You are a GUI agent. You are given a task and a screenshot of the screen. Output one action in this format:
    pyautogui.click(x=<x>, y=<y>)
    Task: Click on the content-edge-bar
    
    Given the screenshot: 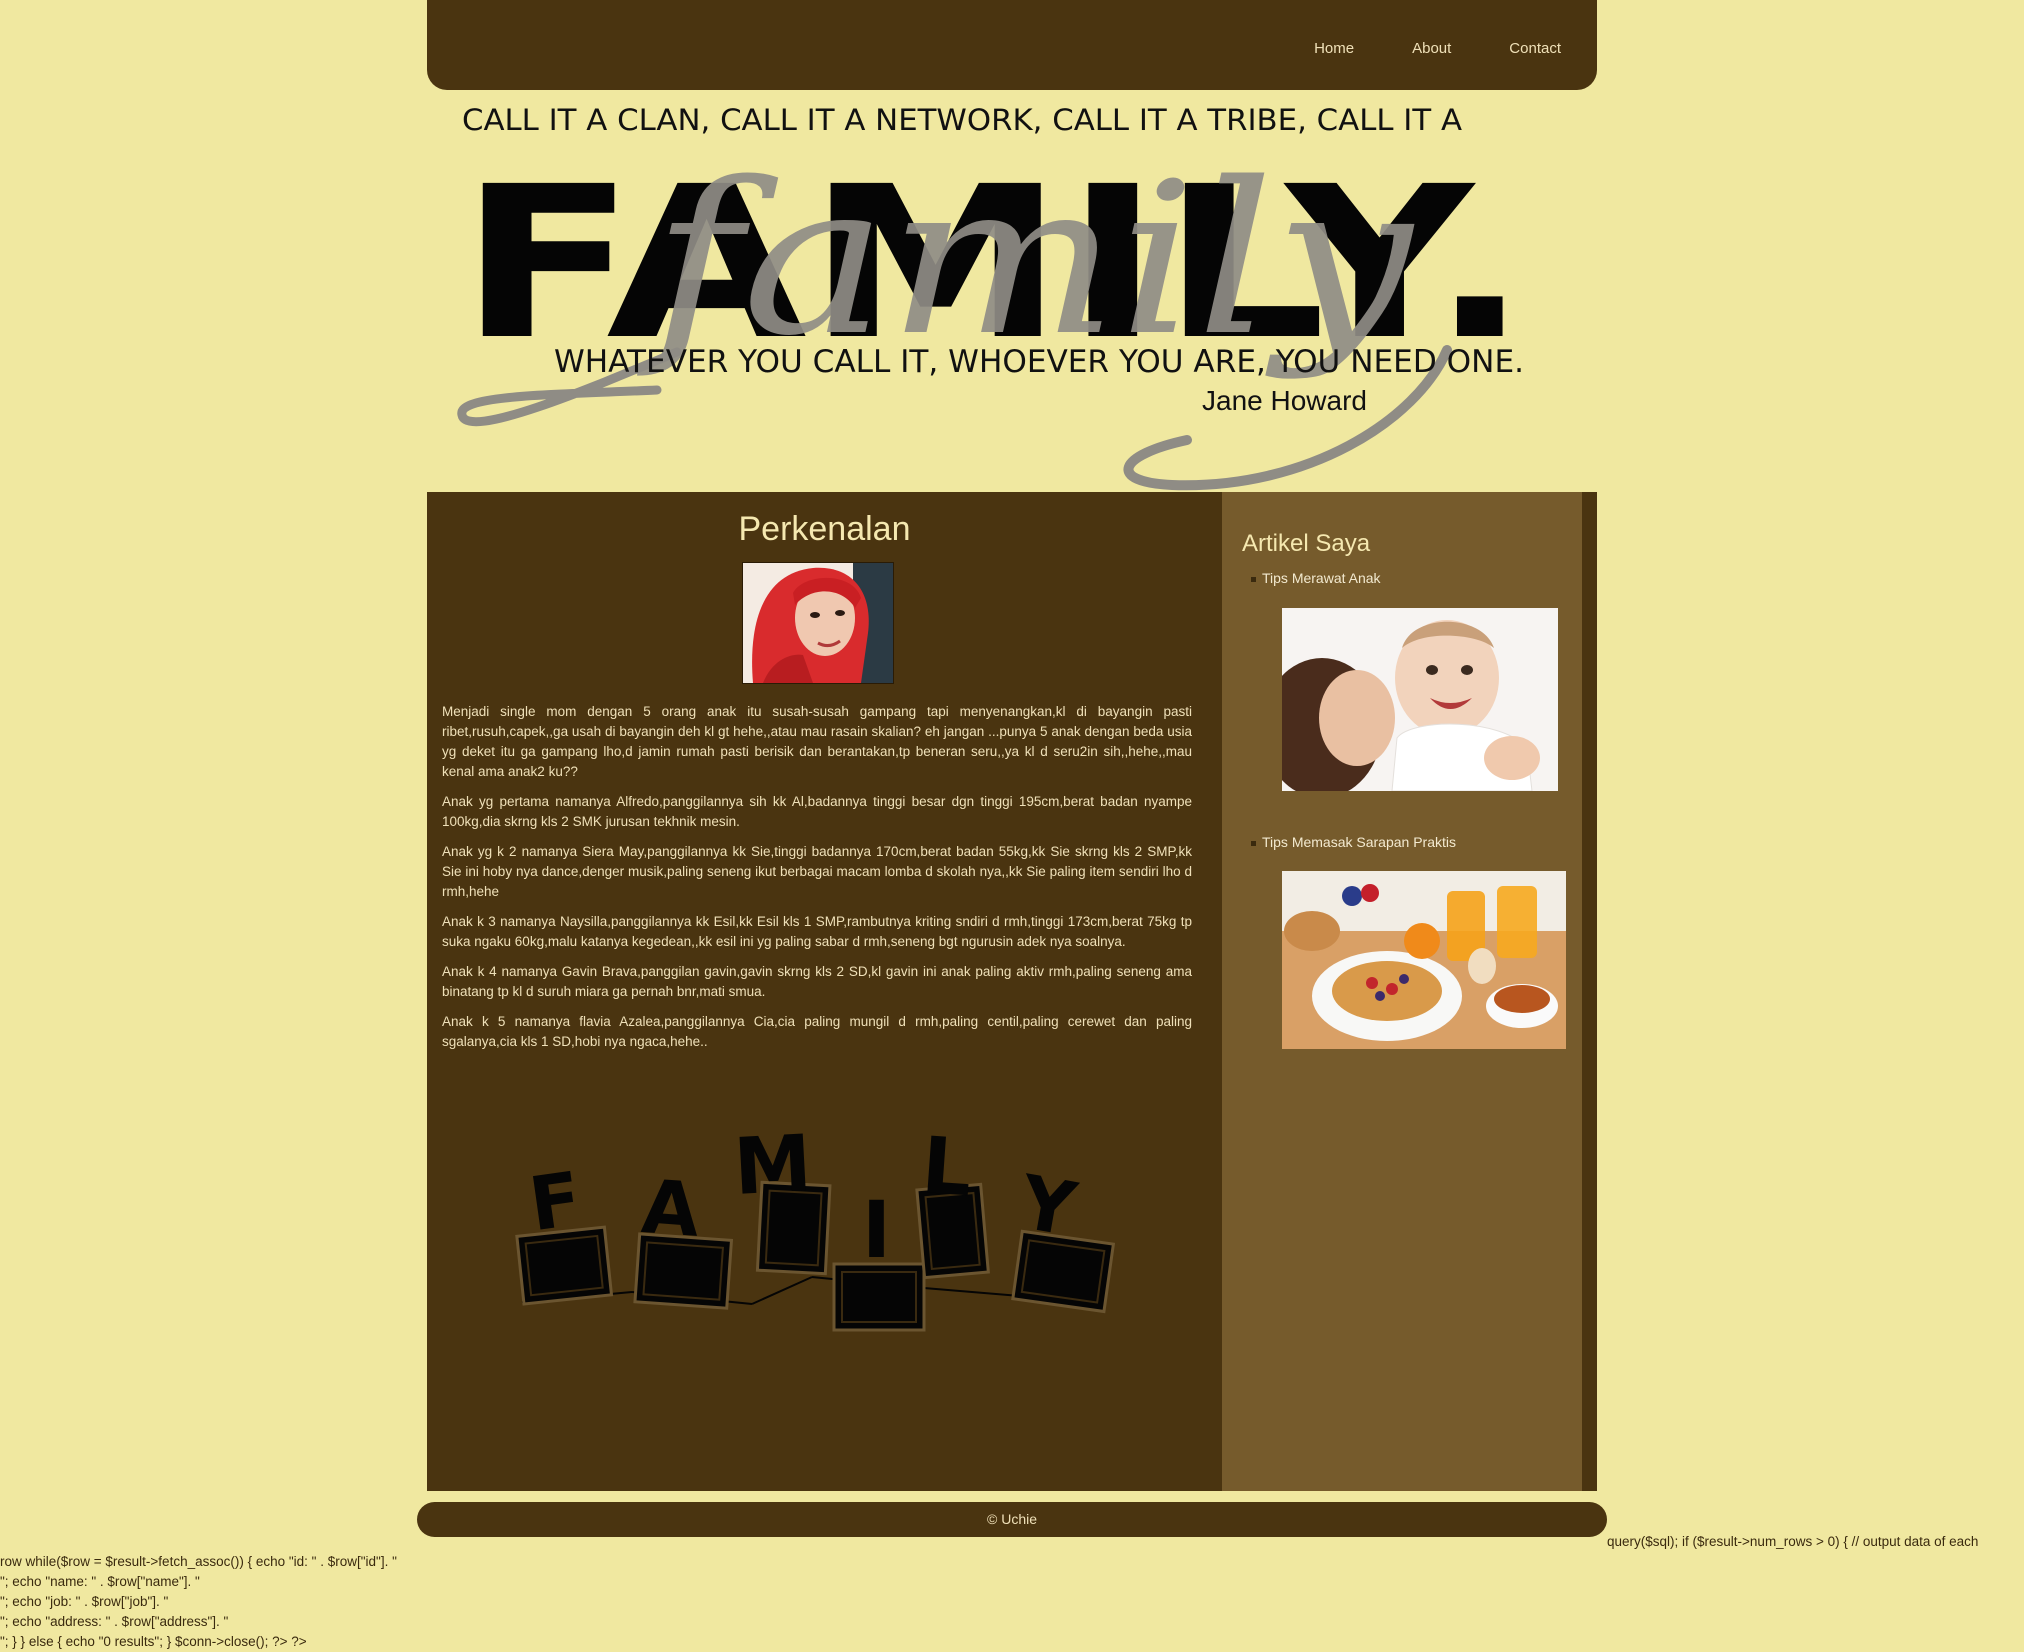 What is the action you would take?
    pyautogui.click(x=1589, y=991)
    